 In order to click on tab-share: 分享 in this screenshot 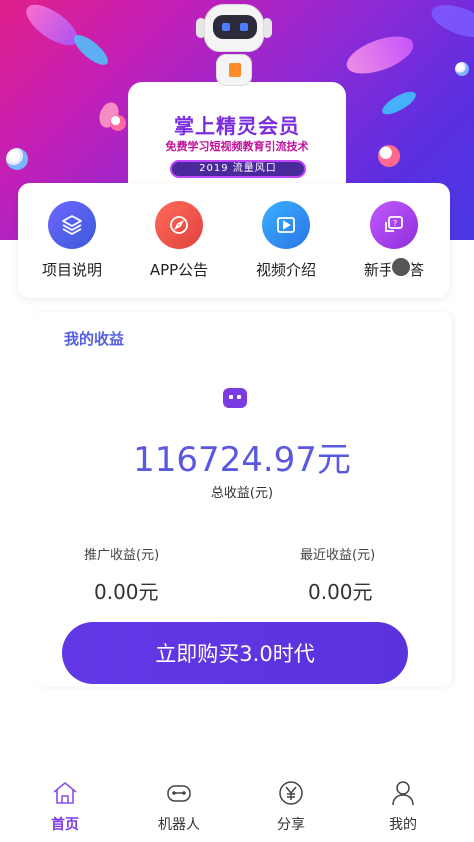, I will do `click(291, 806)`.